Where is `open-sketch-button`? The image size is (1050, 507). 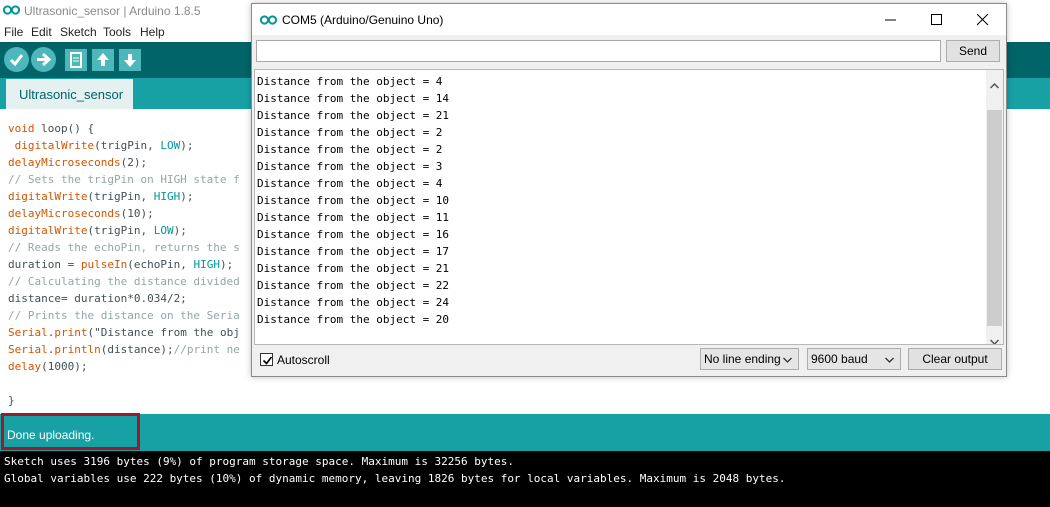
open-sketch-button is located at coordinates (103, 60).